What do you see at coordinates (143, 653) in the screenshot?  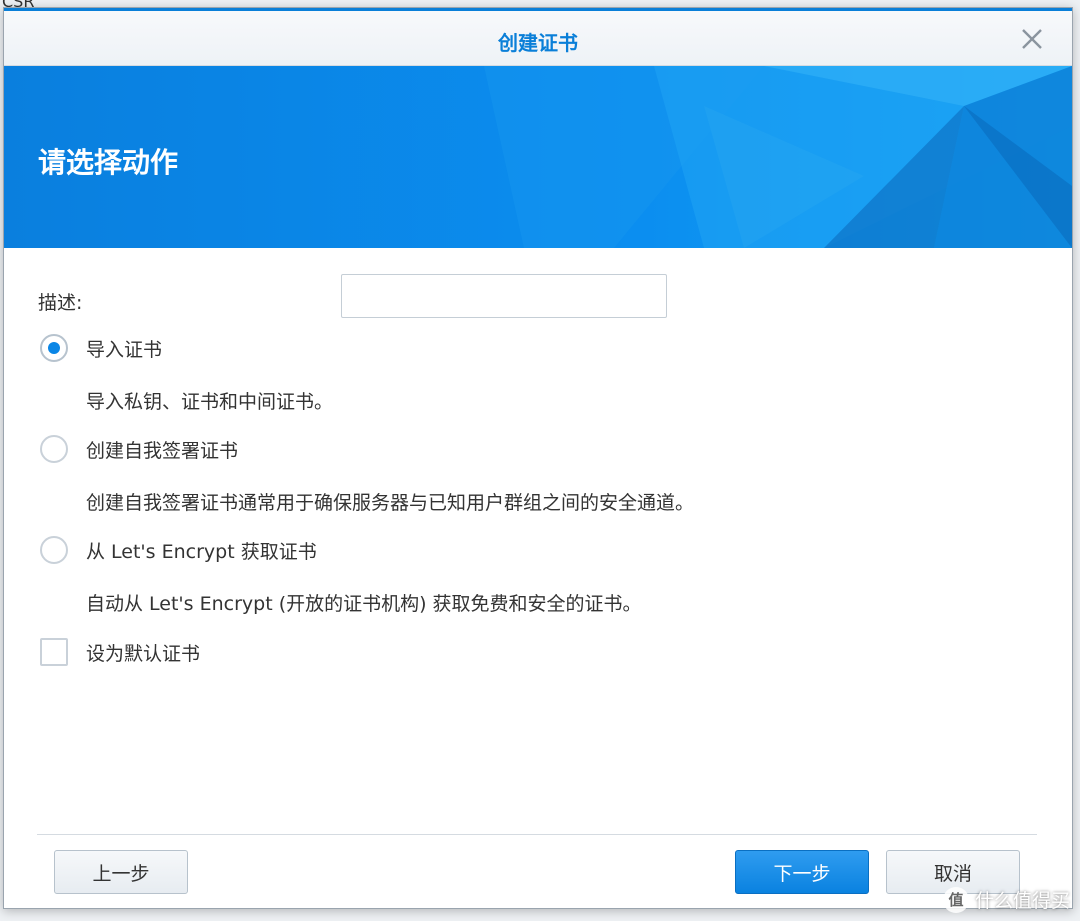 I see `checkbox-label: 设为默认证书` at bounding box center [143, 653].